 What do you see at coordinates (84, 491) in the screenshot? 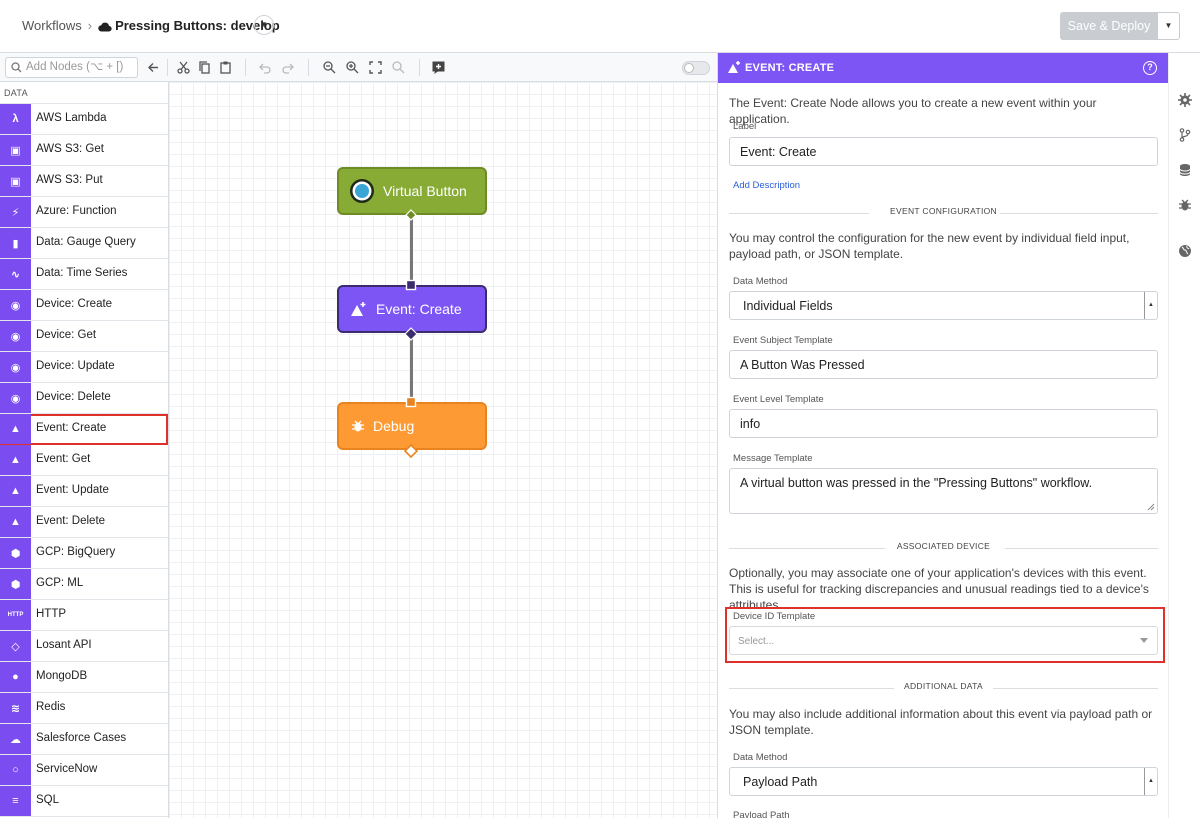
I see `palette-item-event-update: ▲ Event: Update` at bounding box center [84, 491].